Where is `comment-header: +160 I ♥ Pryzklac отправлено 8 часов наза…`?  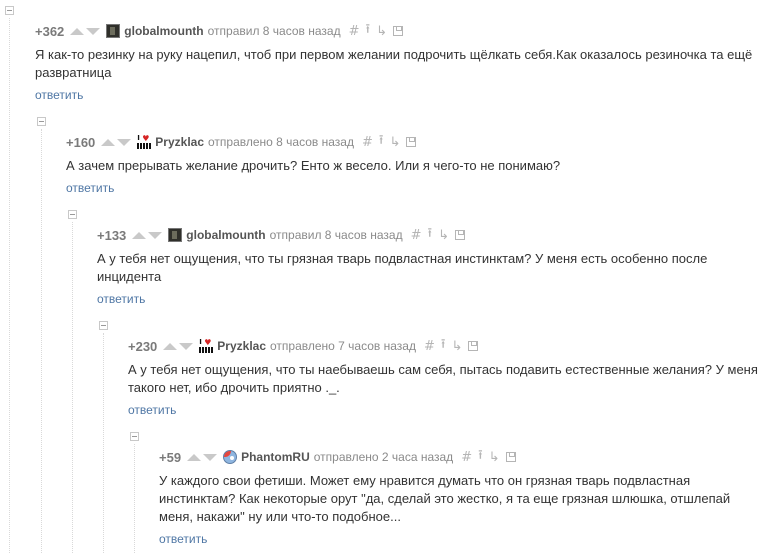
comment-header: +160 I ♥ Pryzklac отправлено 8 часов наза… is located at coordinates (241, 142).